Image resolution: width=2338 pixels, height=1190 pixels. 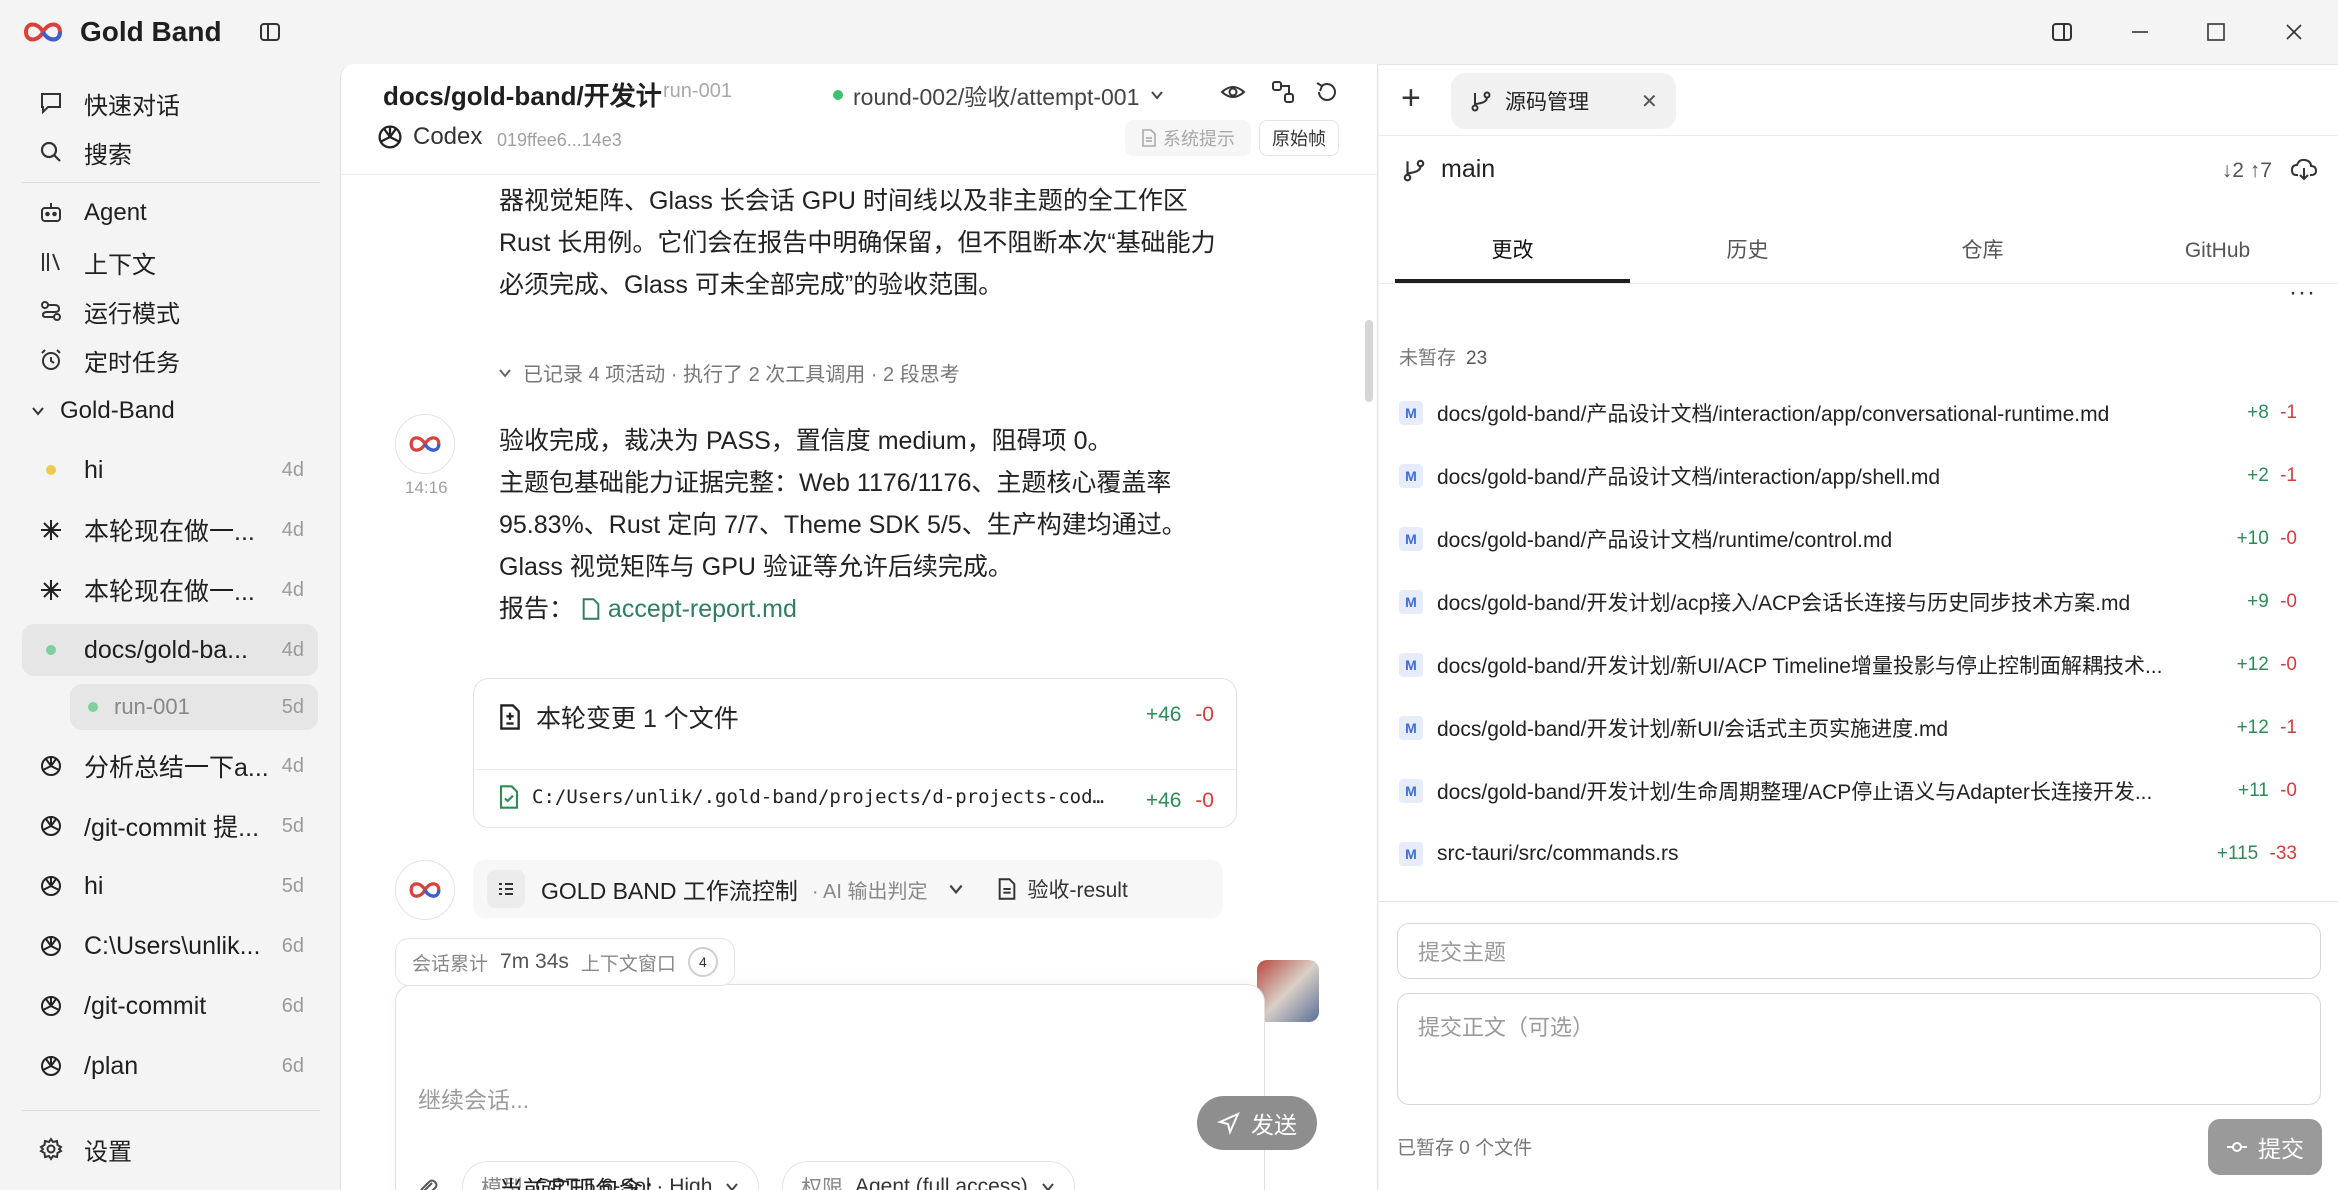 What do you see at coordinates (2216, 32) in the screenshot?
I see `maximize-icon` at bounding box center [2216, 32].